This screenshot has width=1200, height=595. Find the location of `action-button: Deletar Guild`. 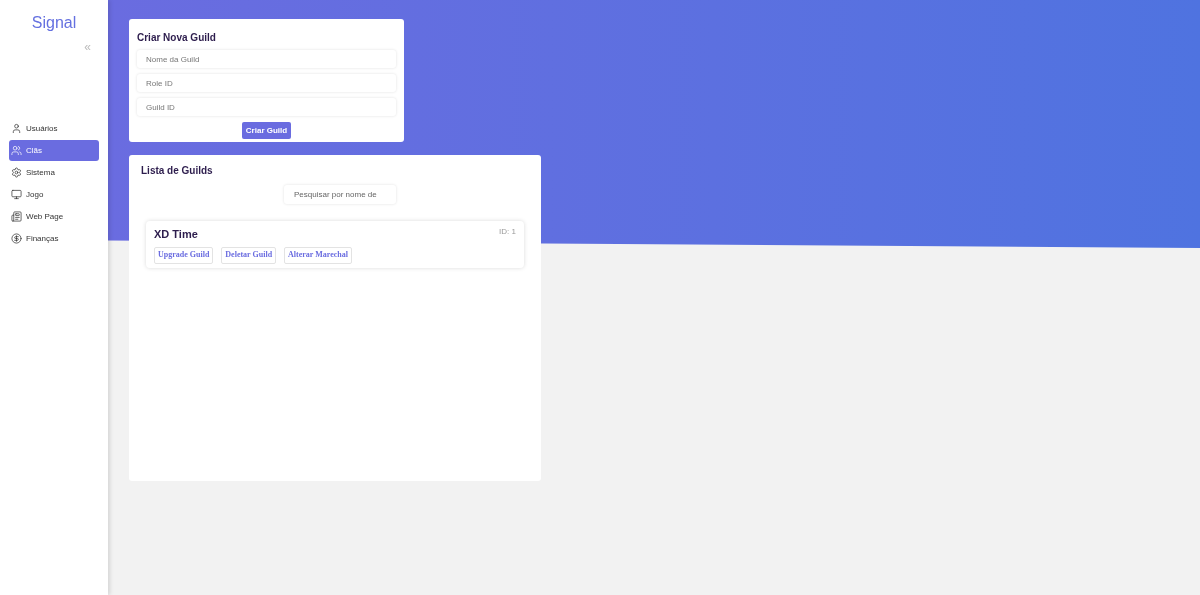

action-button: Deletar Guild is located at coordinates (249, 255).